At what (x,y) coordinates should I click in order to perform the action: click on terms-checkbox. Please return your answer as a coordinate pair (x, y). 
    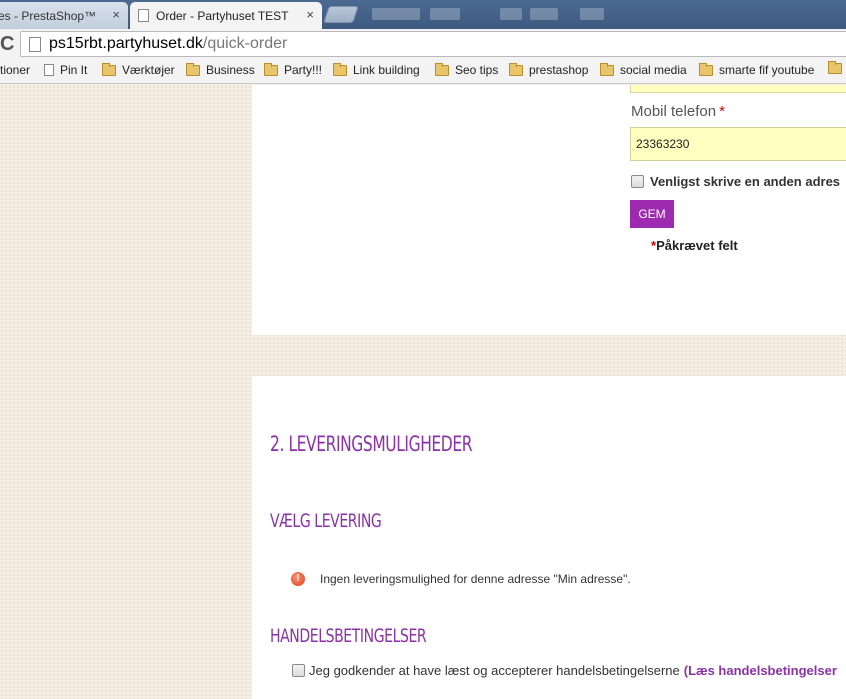
    Looking at the image, I should click on (298, 670).